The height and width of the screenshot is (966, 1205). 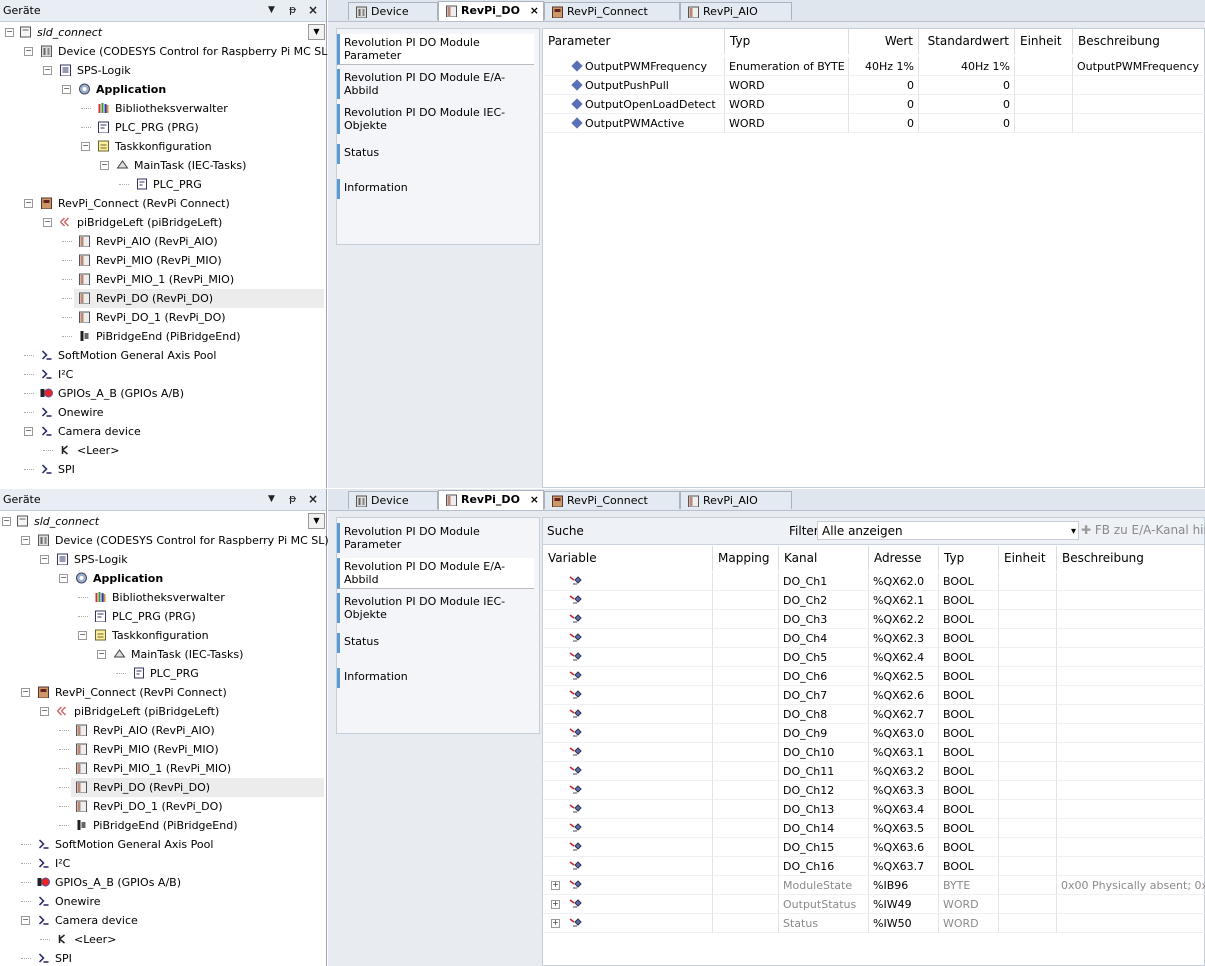 I want to click on table-cell: %IW50, so click(x=904, y=923).